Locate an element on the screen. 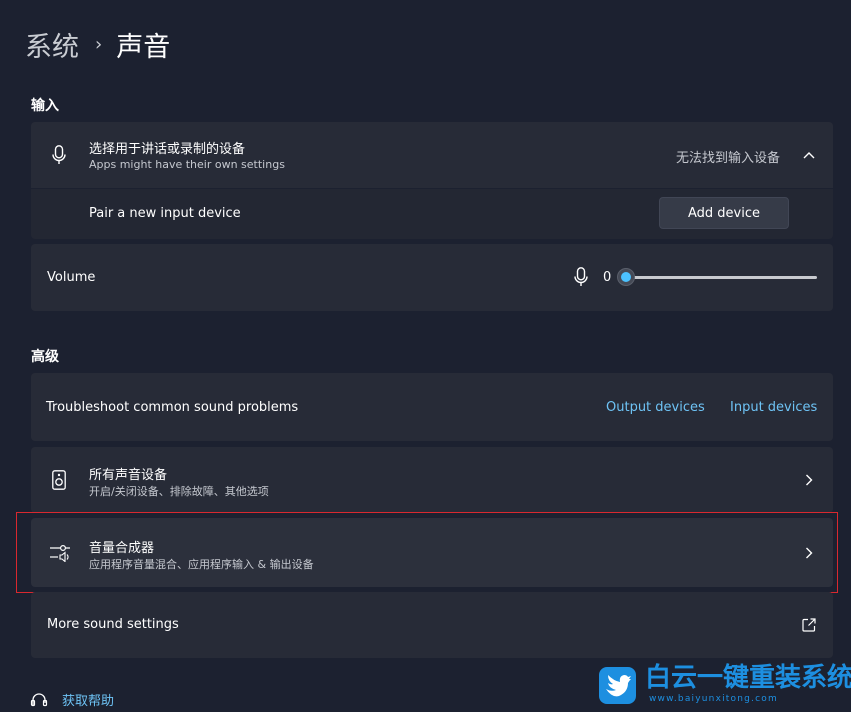  input-devices-link: Input devices is located at coordinates (773, 407).